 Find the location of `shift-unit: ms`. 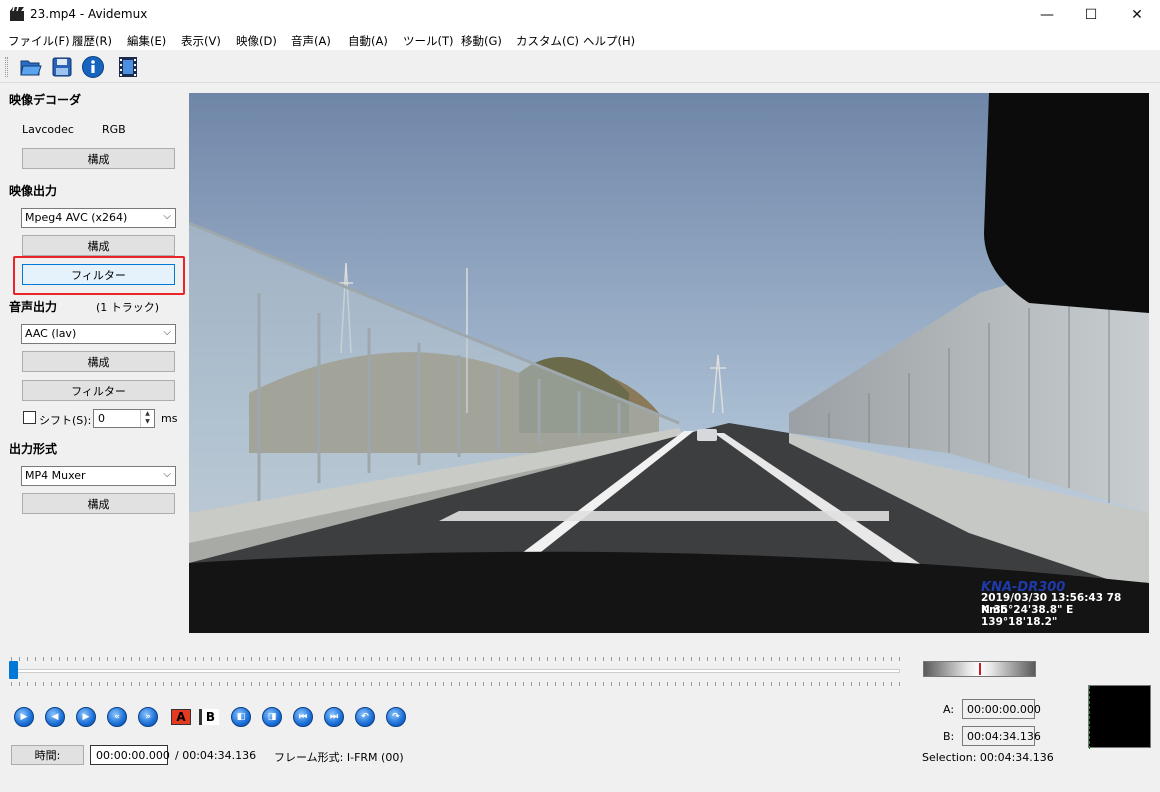

shift-unit: ms is located at coordinates (169, 418).